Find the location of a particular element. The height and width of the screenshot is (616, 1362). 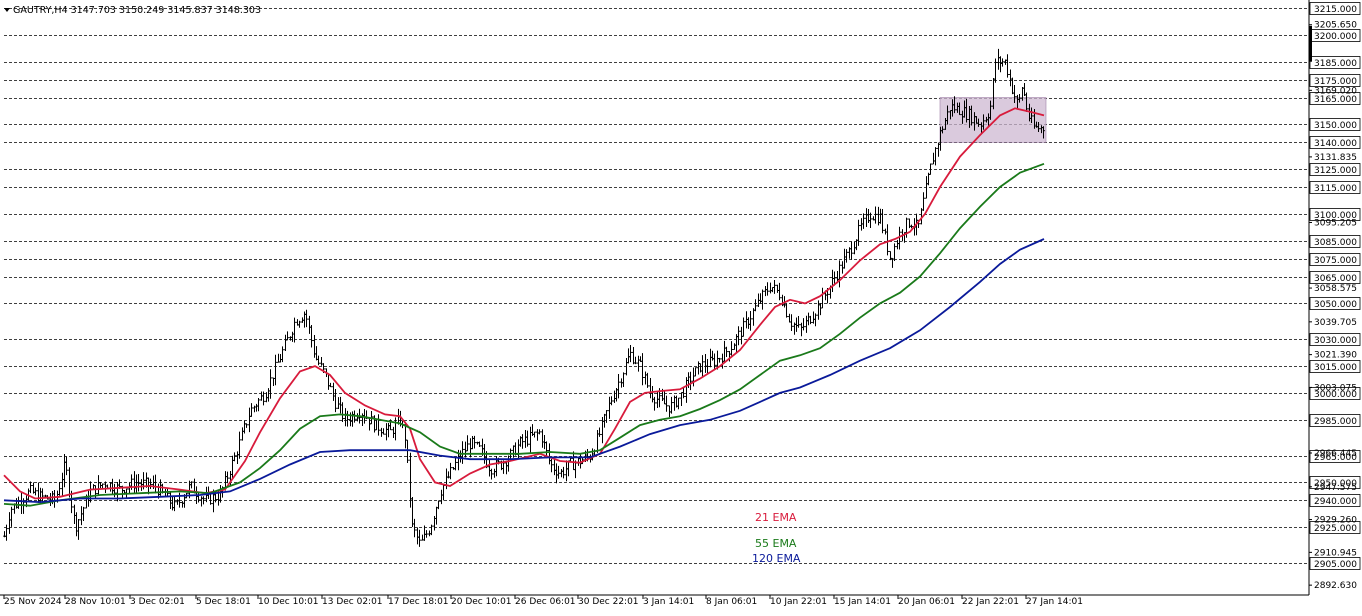

level-label-text: 2985.000 is located at coordinates (1335, 422).